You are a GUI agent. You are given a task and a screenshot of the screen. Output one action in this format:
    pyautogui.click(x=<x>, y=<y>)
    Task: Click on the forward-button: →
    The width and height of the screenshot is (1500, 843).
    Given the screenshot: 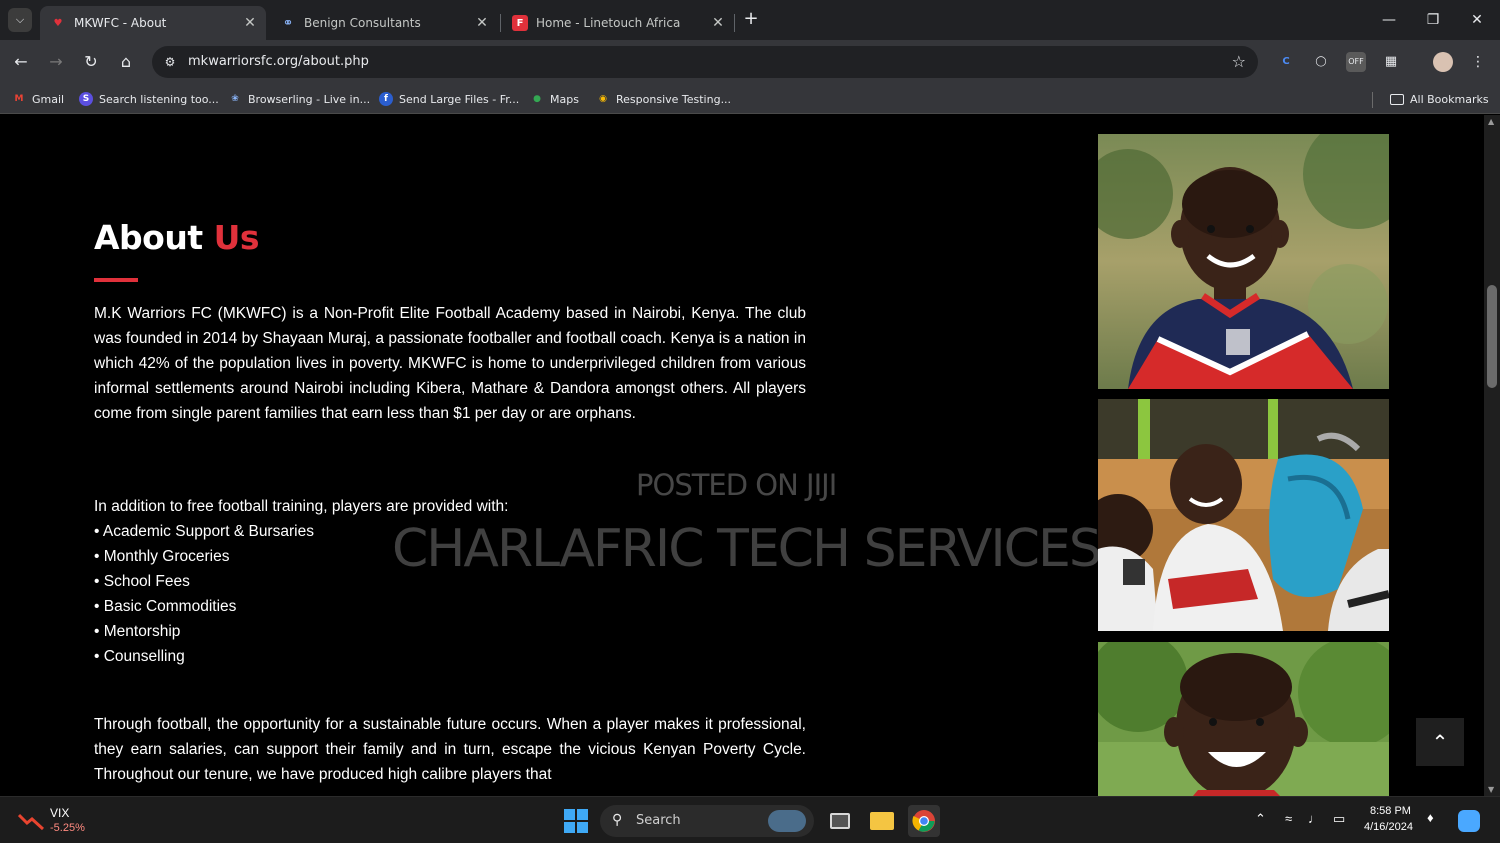 What is the action you would take?
    pyautogui.click(x=56, y=62)
    